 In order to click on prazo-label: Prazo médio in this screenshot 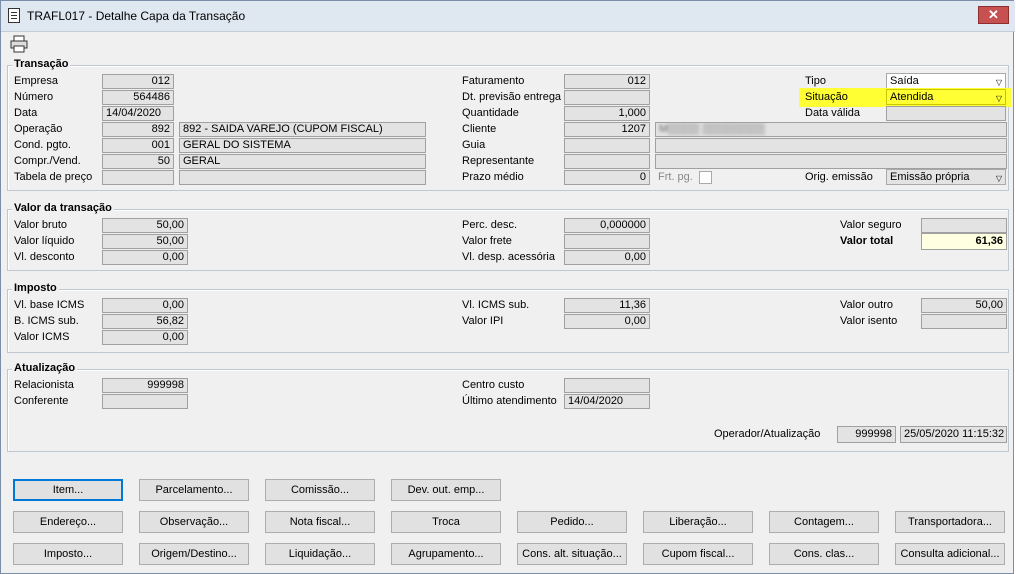, I will do `click(493, 177)`.